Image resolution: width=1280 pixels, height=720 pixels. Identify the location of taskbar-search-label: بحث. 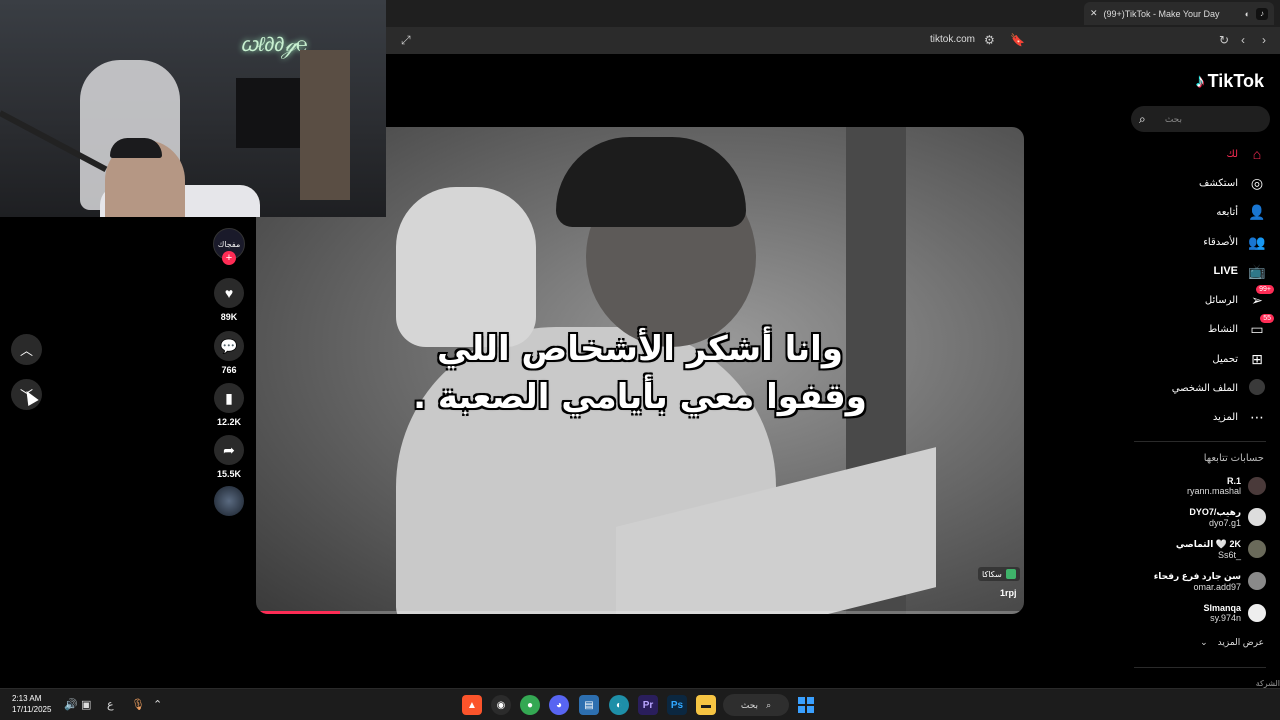
(749, 704).